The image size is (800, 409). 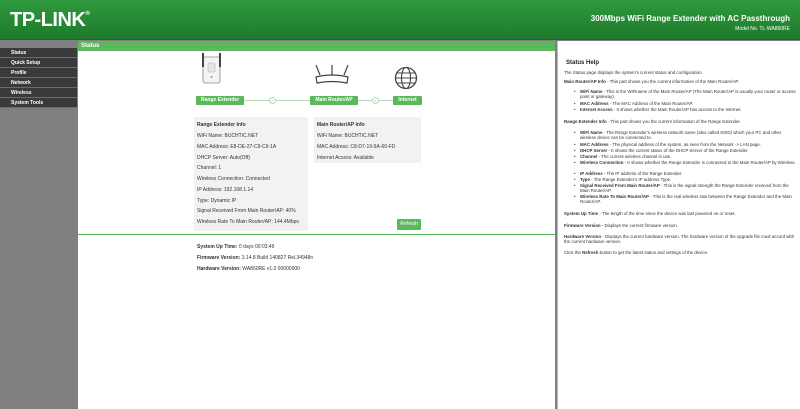 I want to click on globe-icon, so click(x=406, y=78).